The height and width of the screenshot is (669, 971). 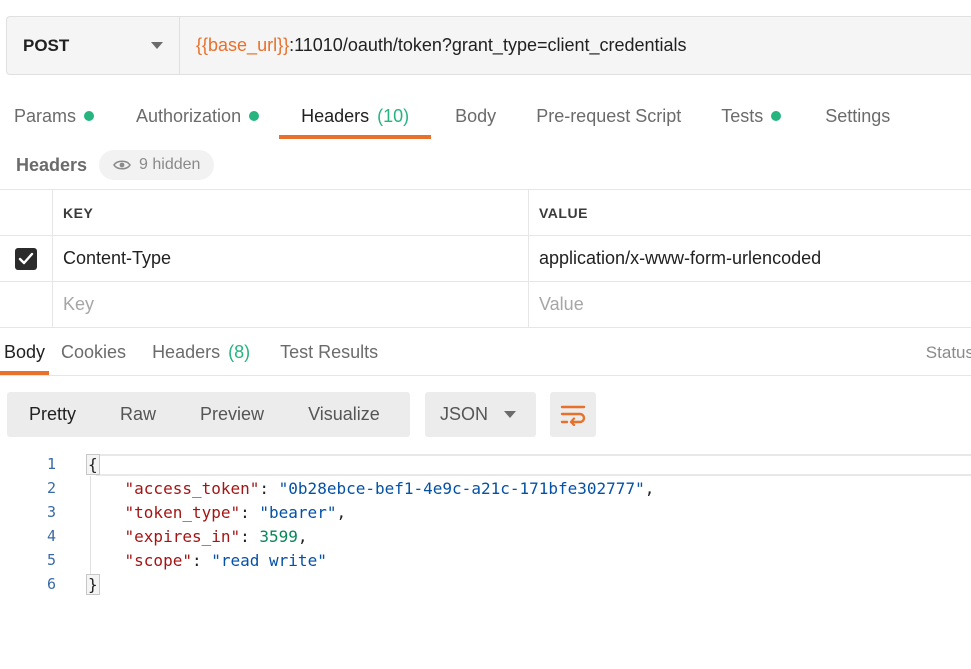 What do you see at coordinates (51, 560) in the screenshot?
I see `line-number: 5` at bounding box center [51, 560].